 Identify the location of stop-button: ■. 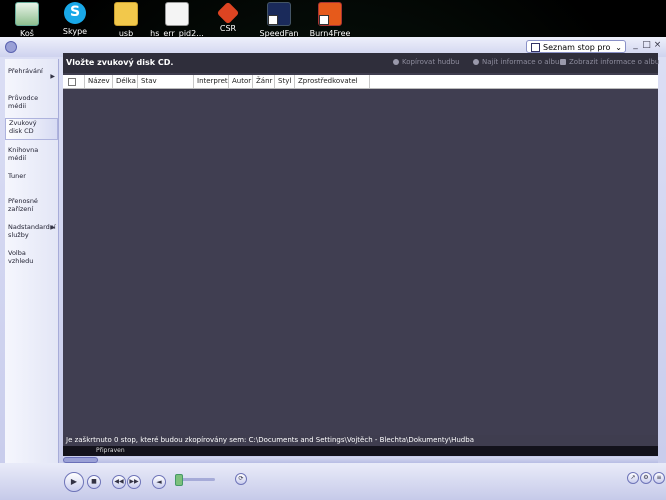
(94, 482).